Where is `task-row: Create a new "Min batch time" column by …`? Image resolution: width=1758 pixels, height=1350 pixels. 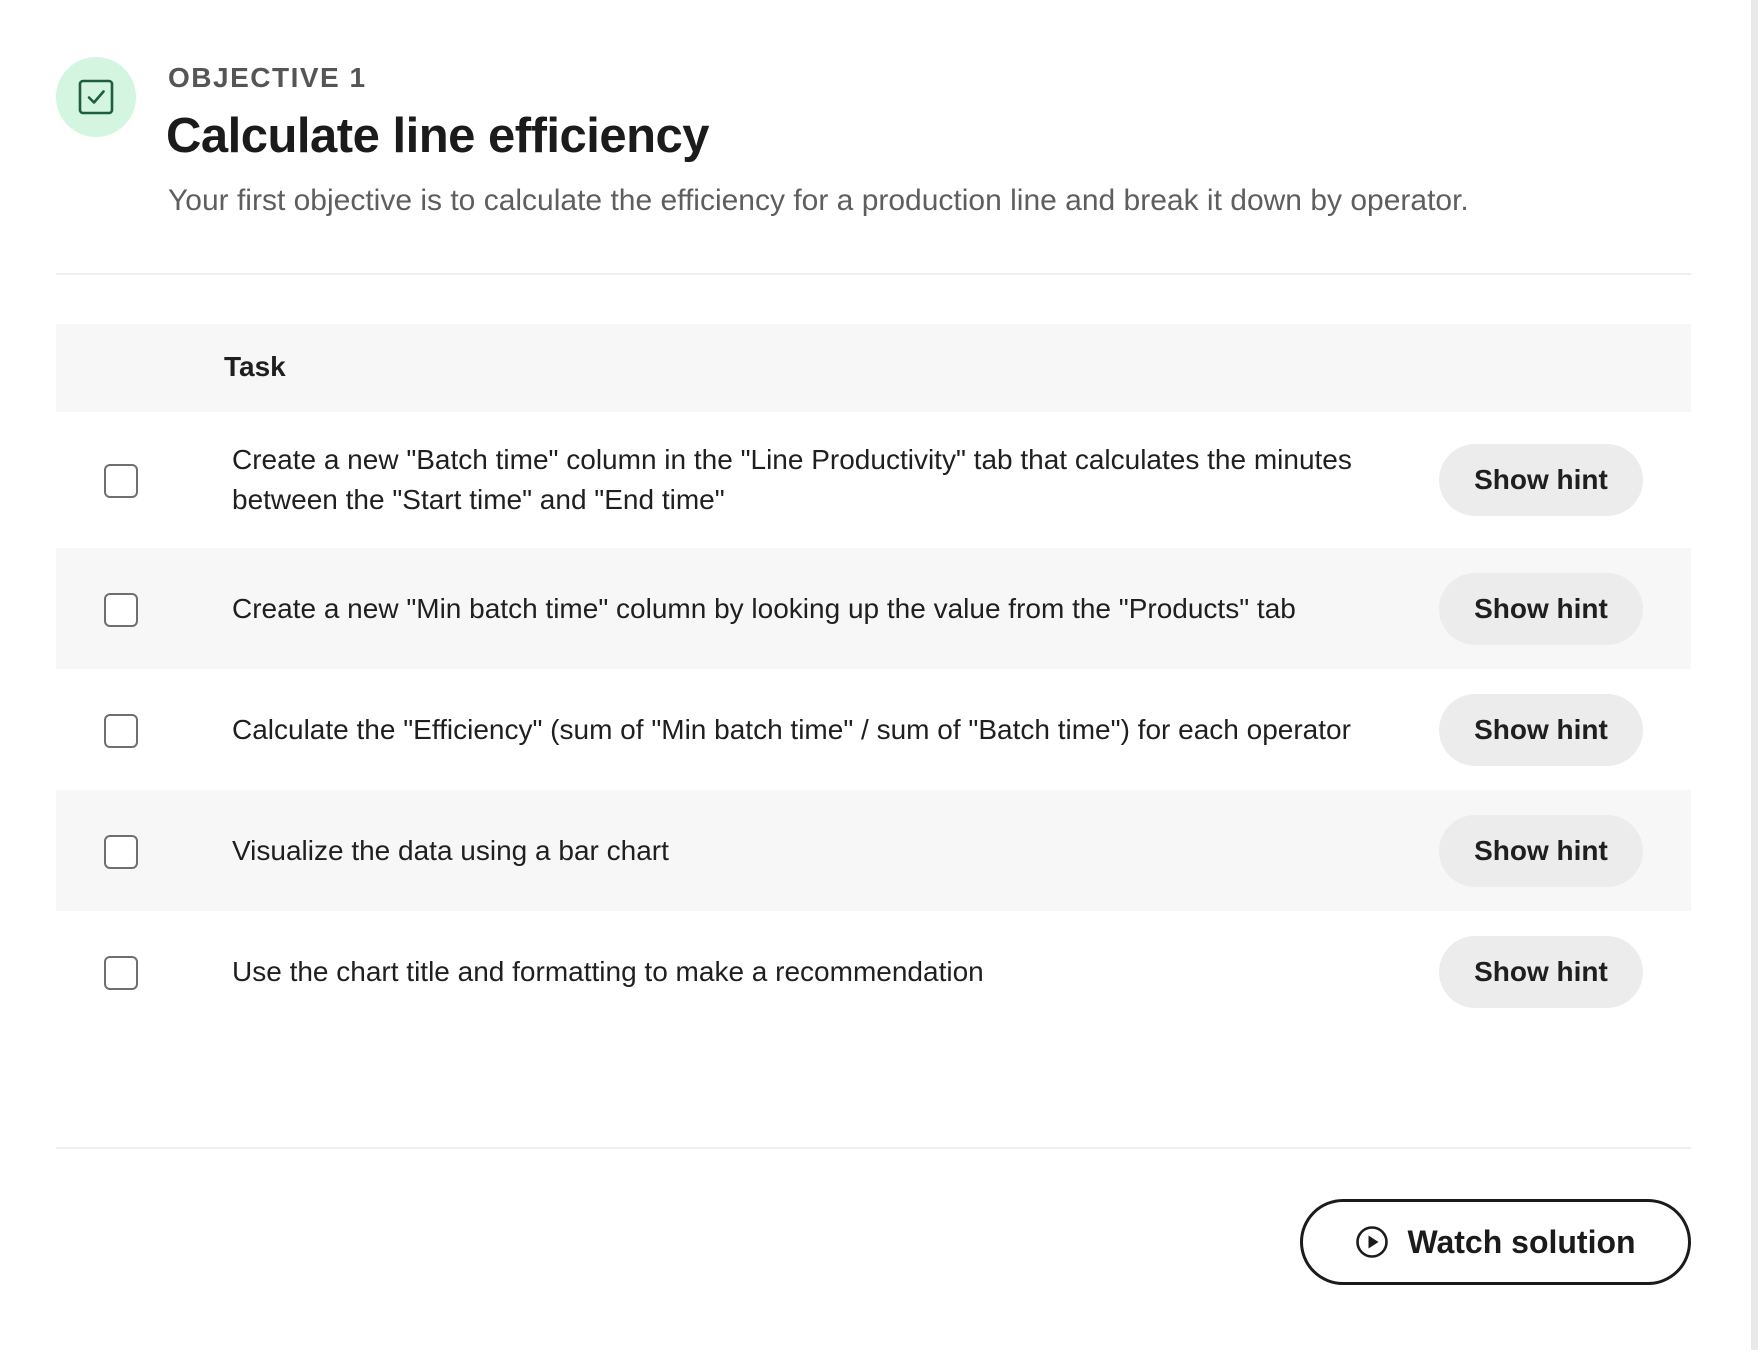 task-row: Create a new "Min batch time" column by … is located at coordinates (873, 608).